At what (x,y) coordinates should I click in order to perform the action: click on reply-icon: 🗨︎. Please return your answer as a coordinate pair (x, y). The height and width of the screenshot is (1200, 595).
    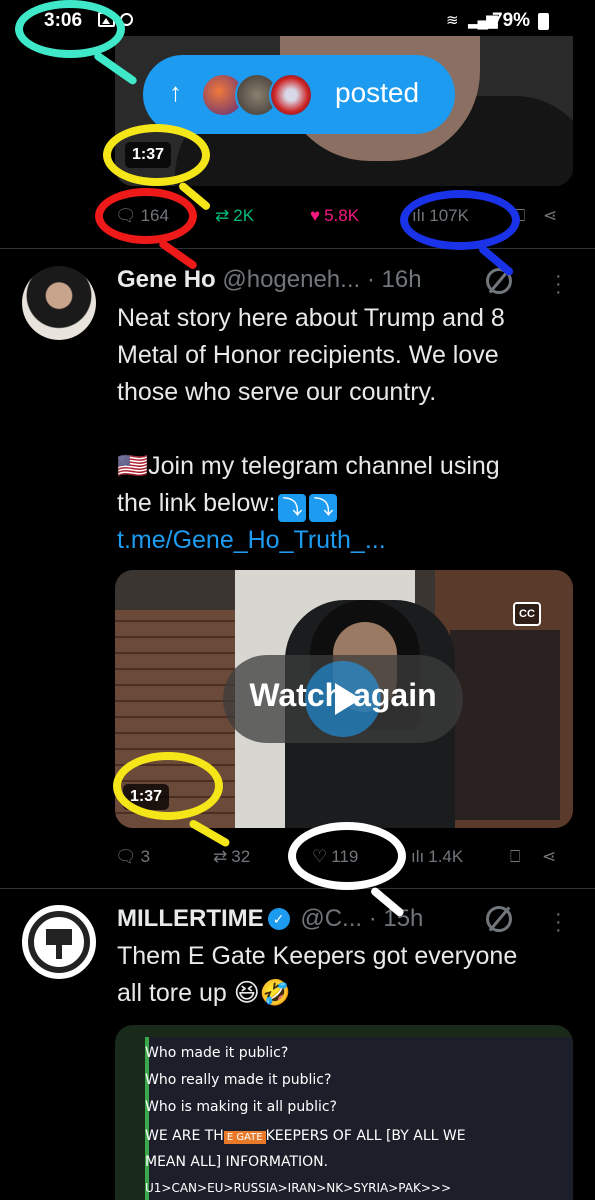
    Looking at the image, I should click on (126, 856).